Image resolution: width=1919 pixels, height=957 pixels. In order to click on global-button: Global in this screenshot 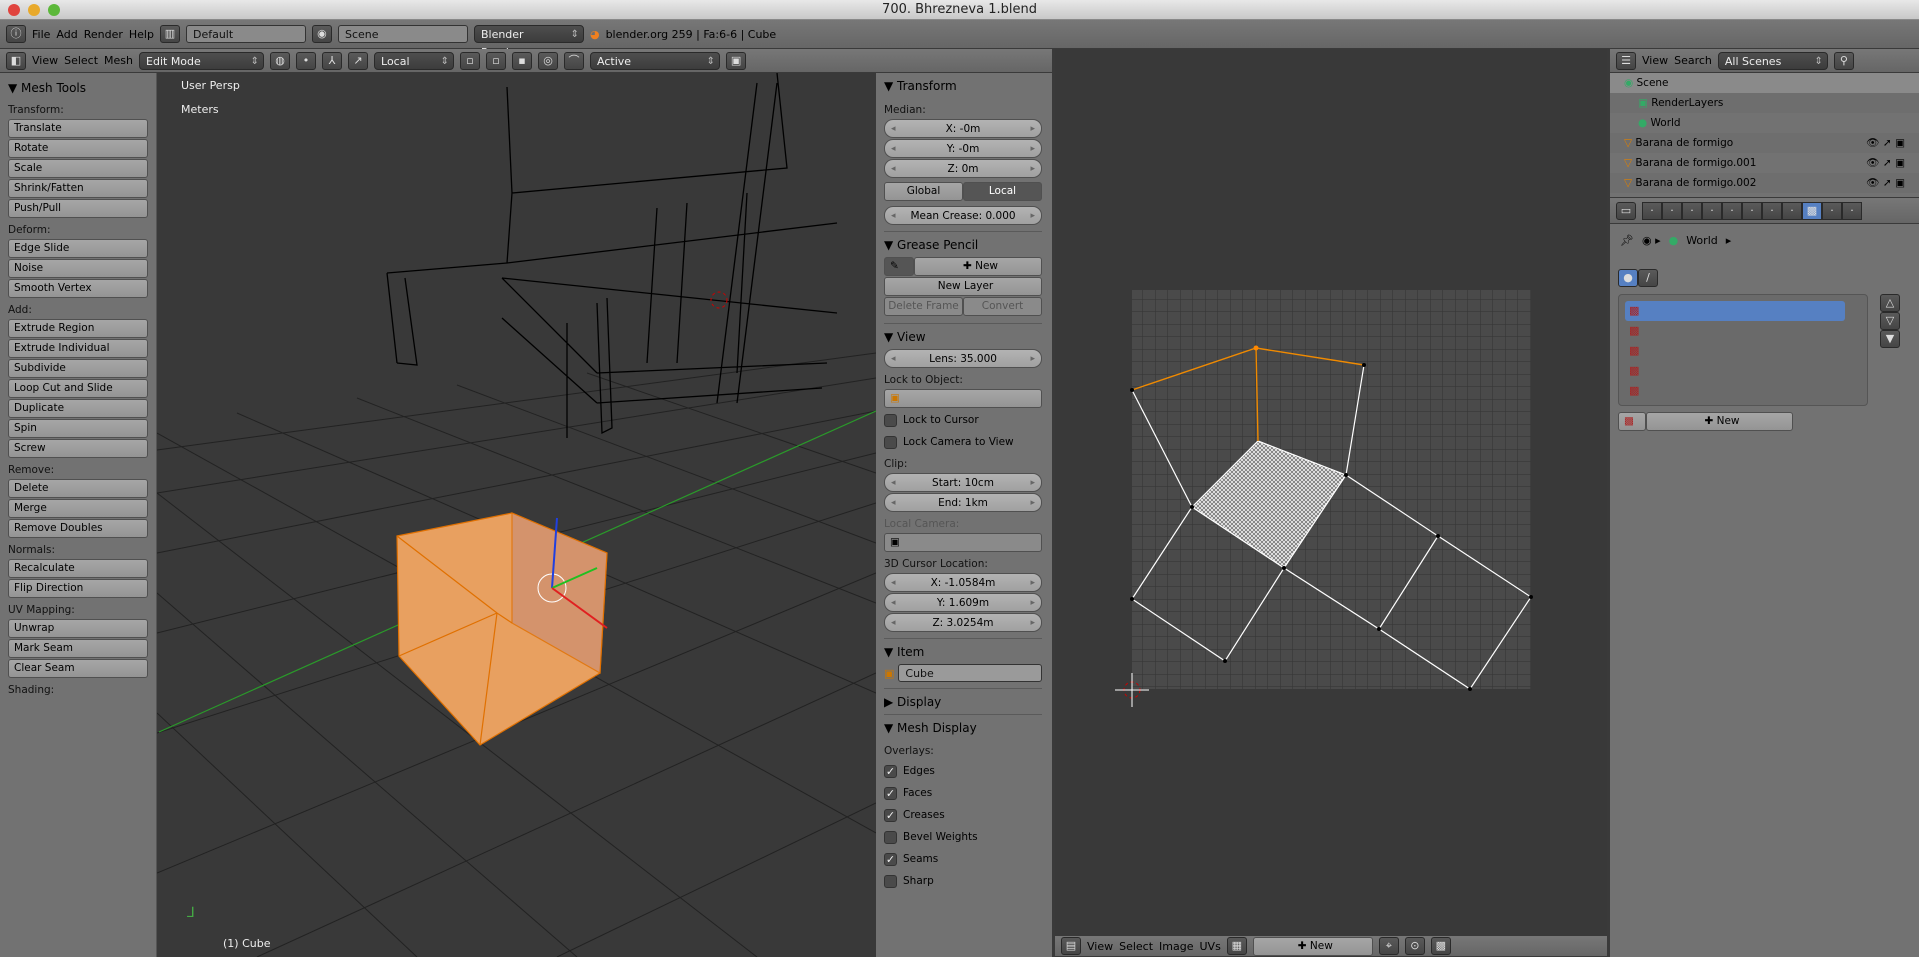, I will do `click(923, 191)`.